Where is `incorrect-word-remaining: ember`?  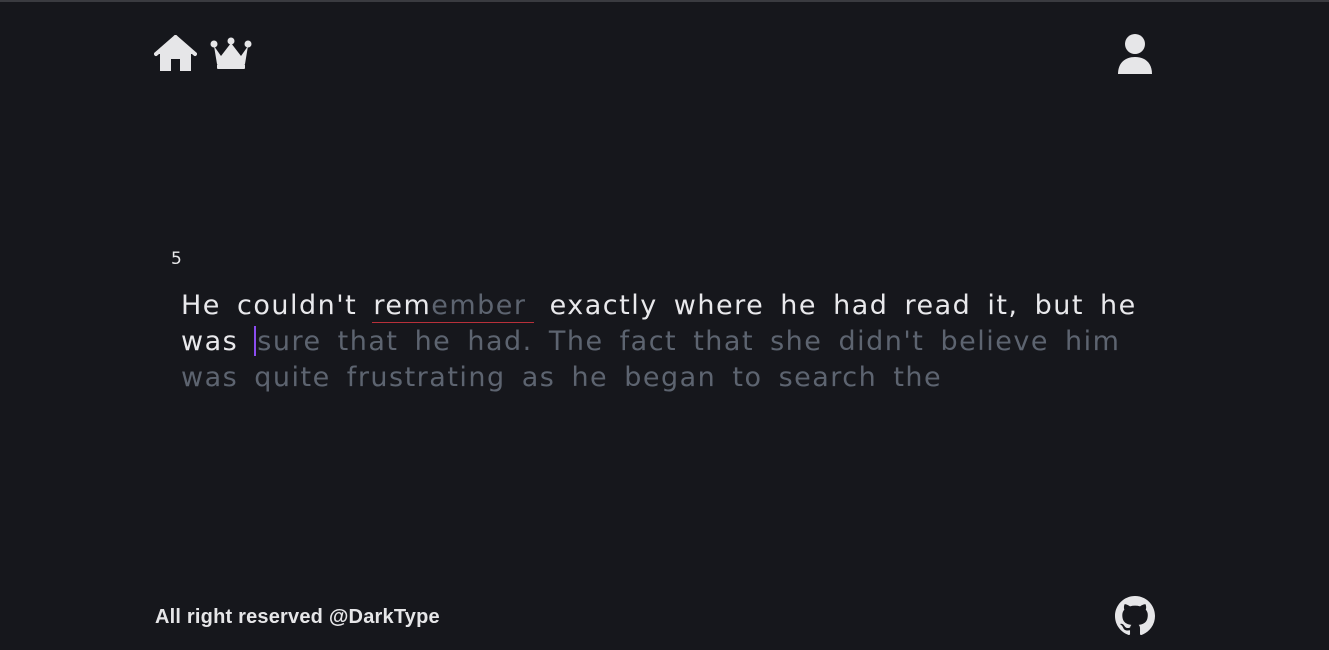 incorrect-word-remaining: ember is located at coordinates (479, 305).